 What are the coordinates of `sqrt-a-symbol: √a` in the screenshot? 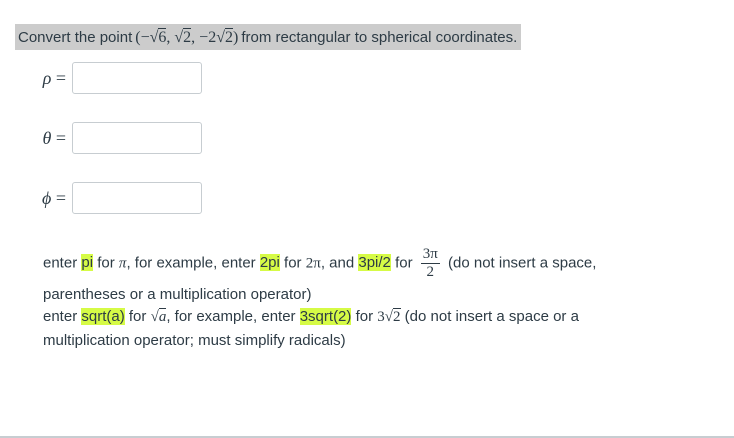 It's located at (158, 316).